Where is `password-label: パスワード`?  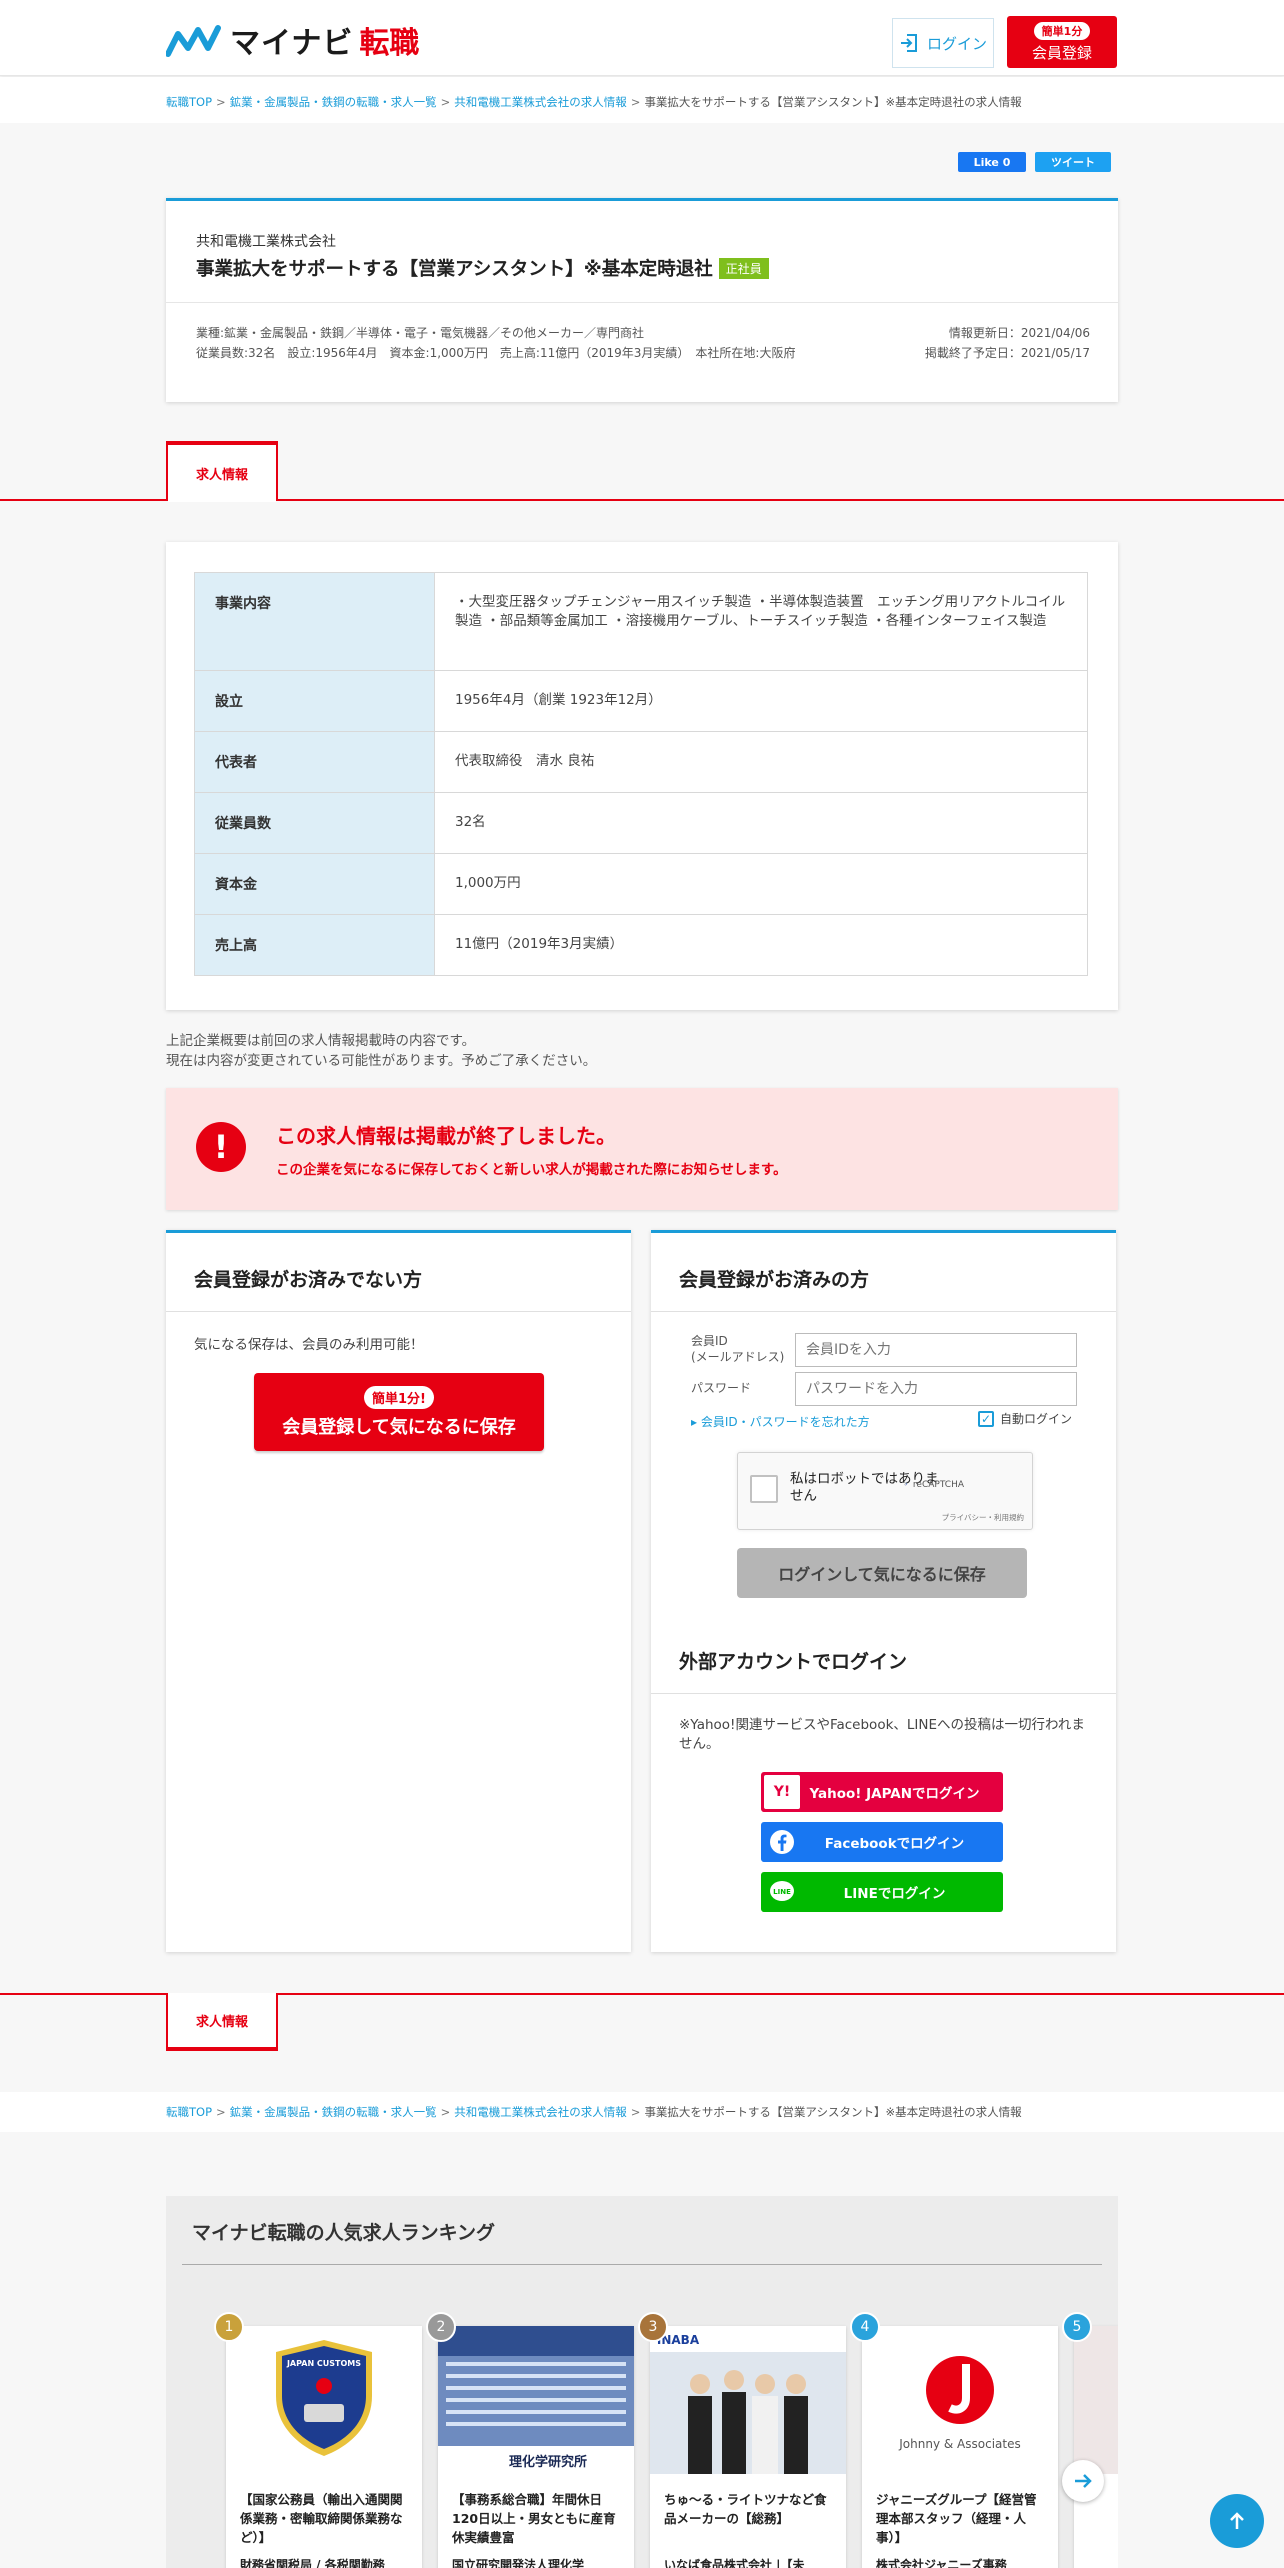
password-label: パスワード is located at coordinates (721, 1388).